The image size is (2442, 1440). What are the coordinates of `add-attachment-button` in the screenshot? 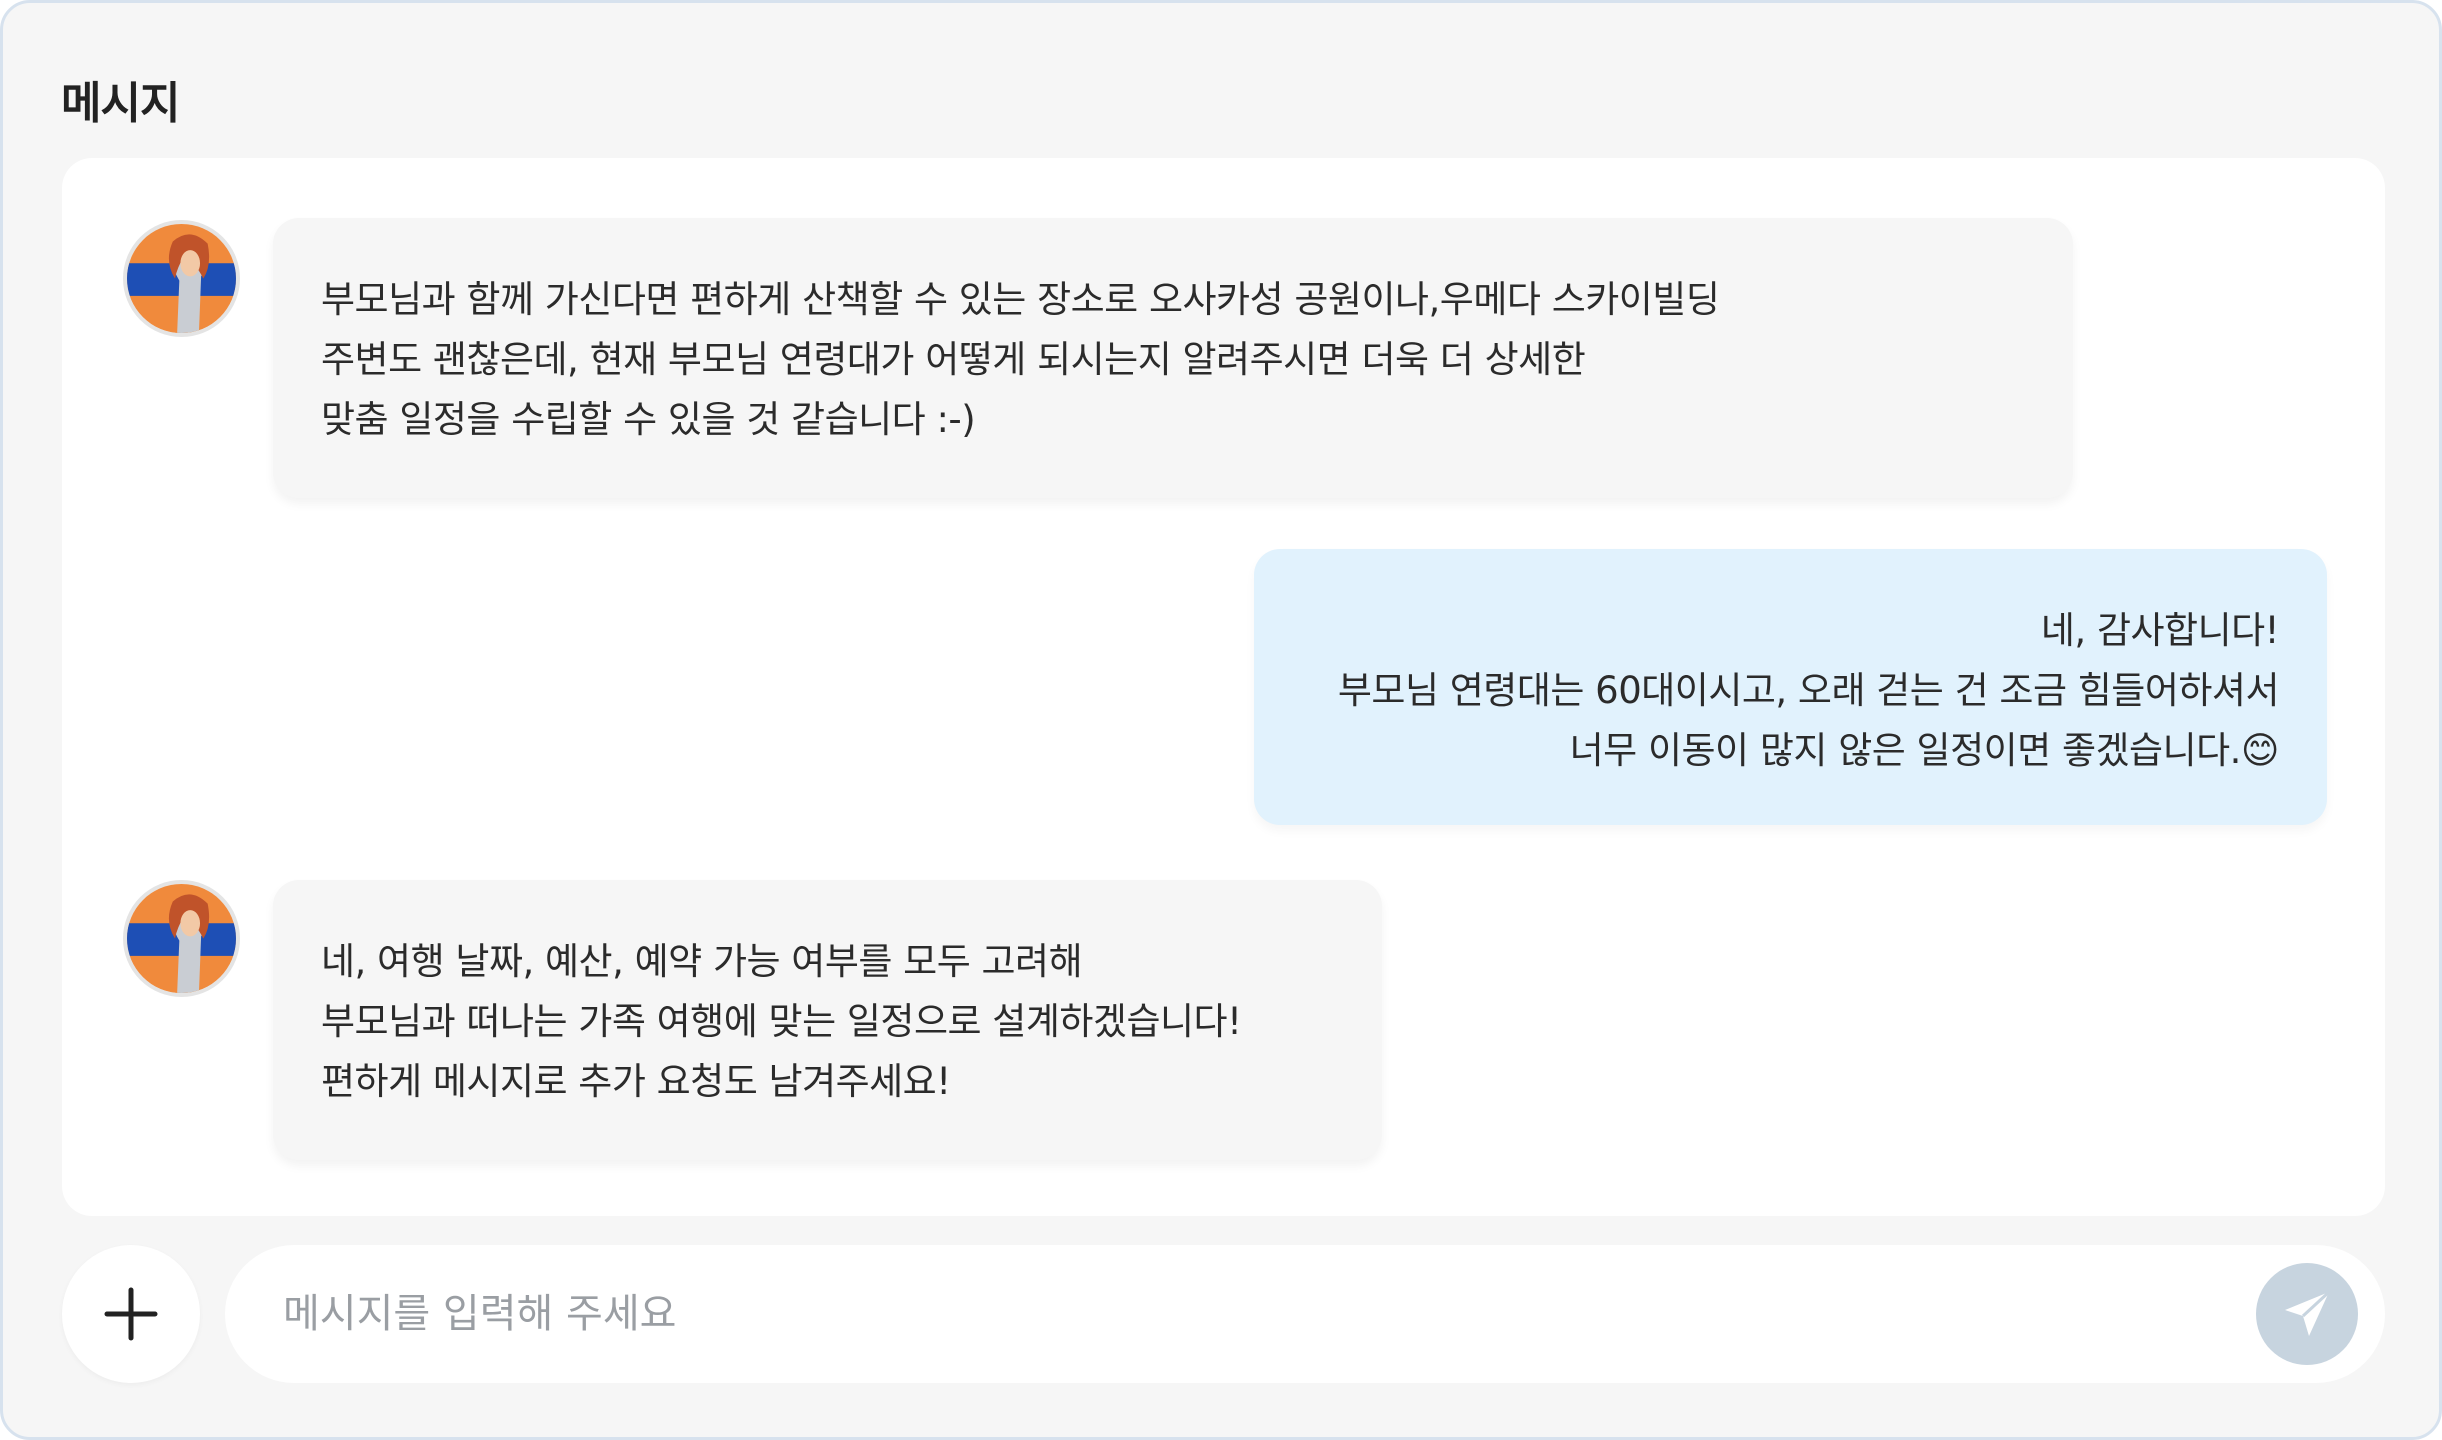 It's located at (131, 1314).